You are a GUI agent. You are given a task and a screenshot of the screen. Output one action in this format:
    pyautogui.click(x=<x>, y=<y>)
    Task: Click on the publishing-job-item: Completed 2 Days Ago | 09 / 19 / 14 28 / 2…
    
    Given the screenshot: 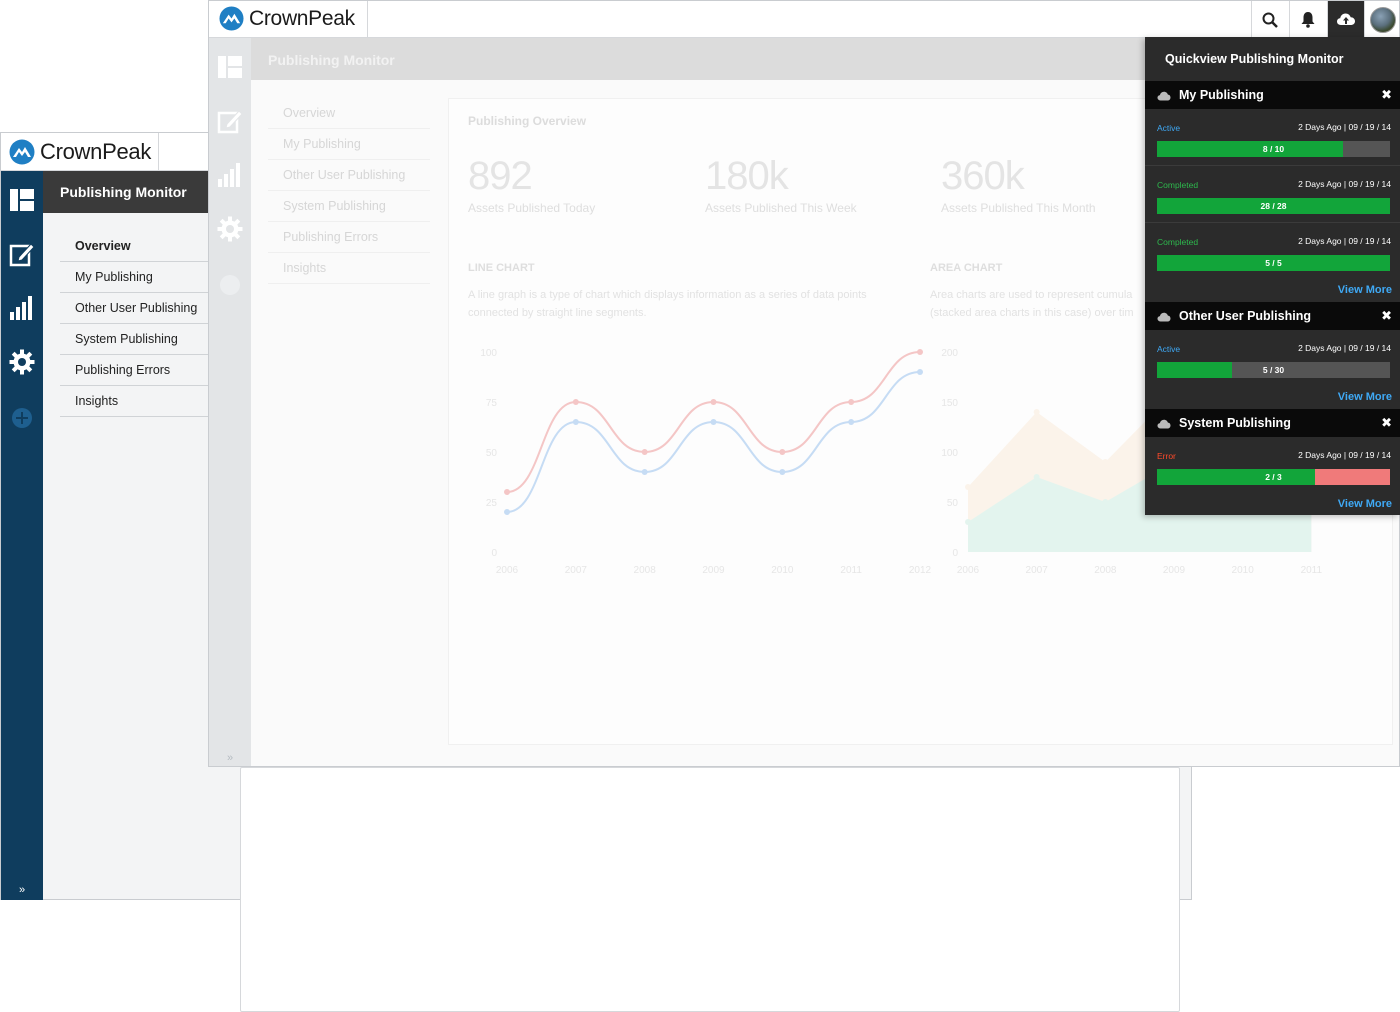 What is the action you would take?
    pyautogui.click(x=1272, y=194)
    